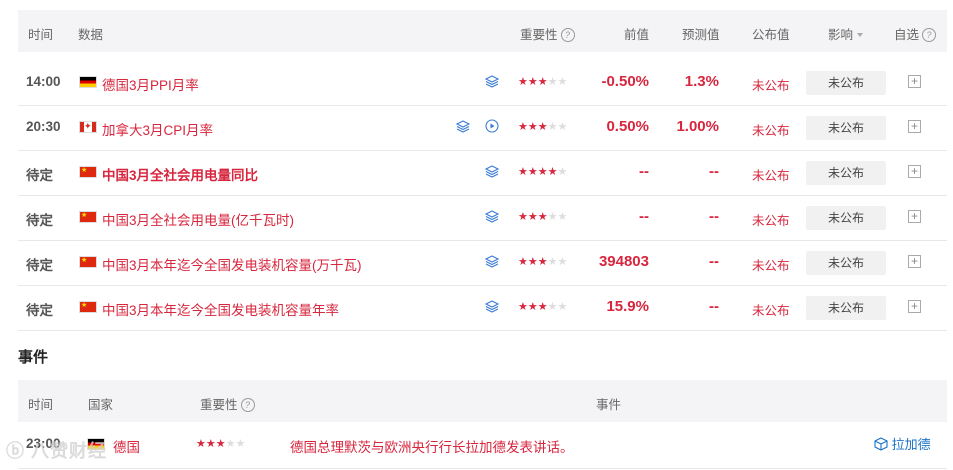  Describe the element at coordinates (33, 357) in the screenshot. I see `events-section-title: 事件` at that location.